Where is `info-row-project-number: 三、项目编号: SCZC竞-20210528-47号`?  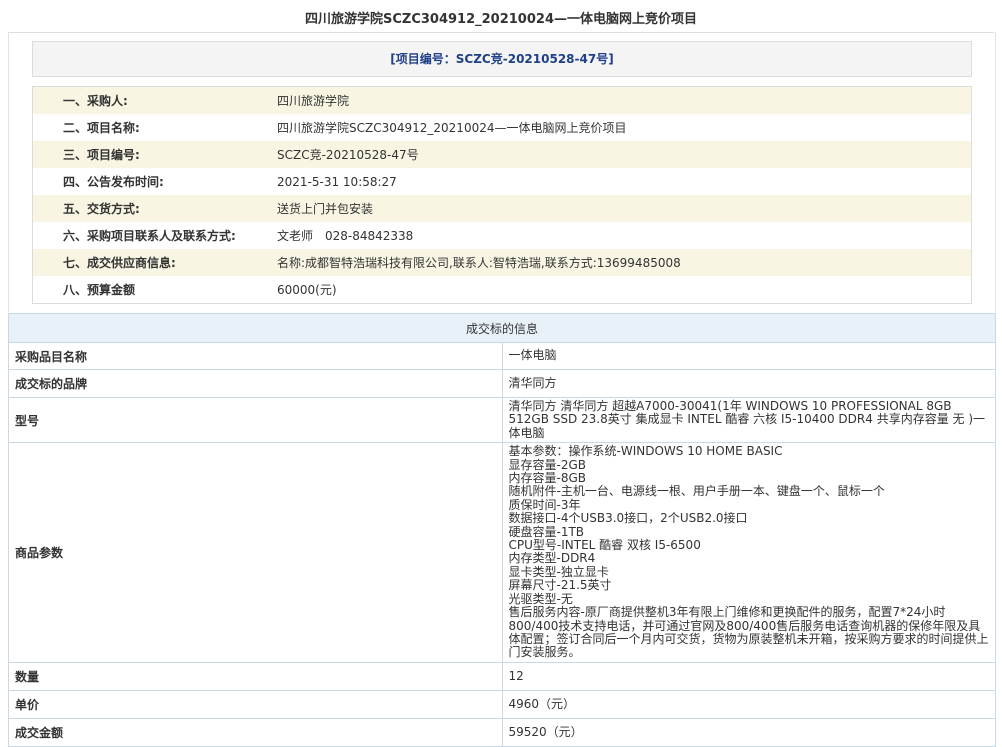 info-row-project-number: 三、项目编号: SCZC竞-20210528-47号 is located at coordinates (502, 154).